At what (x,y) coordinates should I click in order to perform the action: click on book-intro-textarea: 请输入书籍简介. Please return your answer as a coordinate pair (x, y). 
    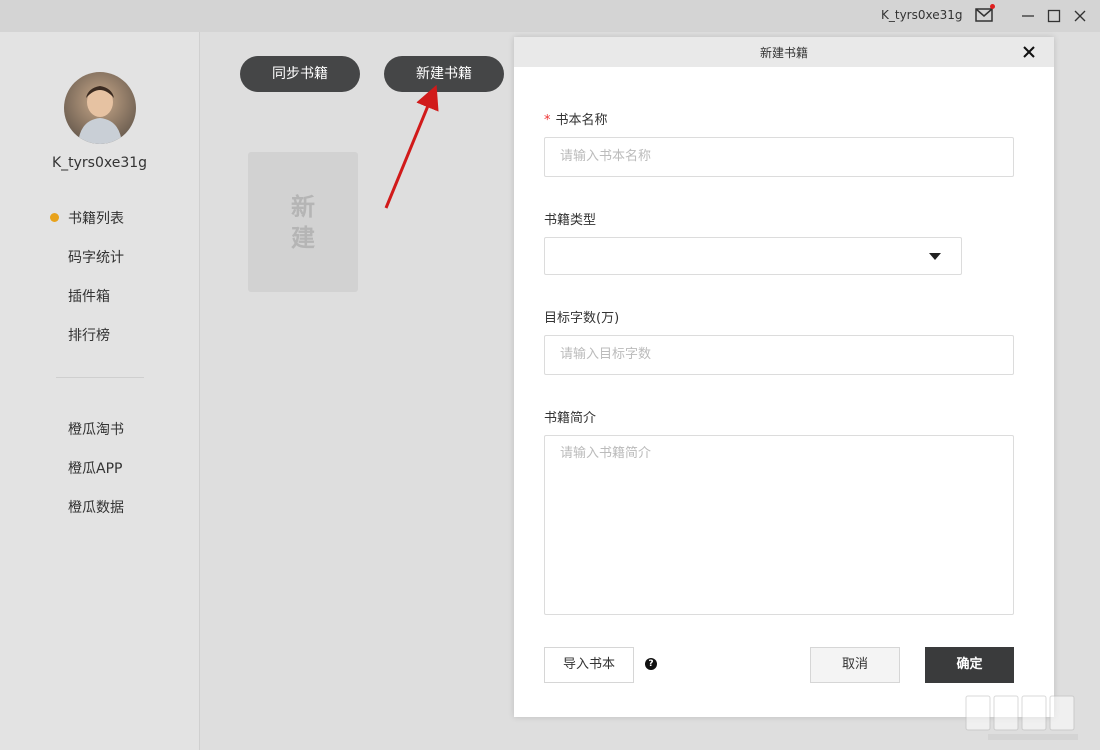
    Looking at the image, I should click on (779, 525).